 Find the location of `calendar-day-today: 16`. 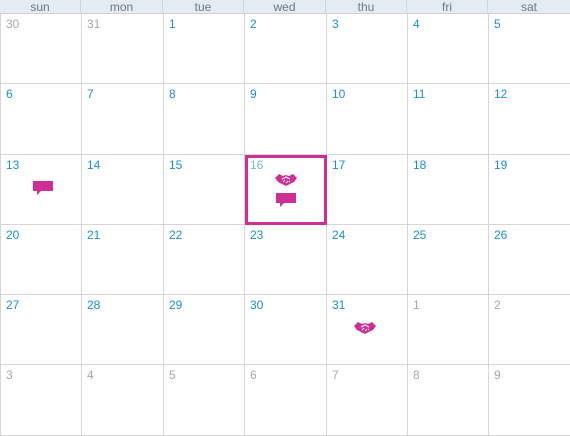

calendar-day-today: 16 is located at coordinates (286, 190).